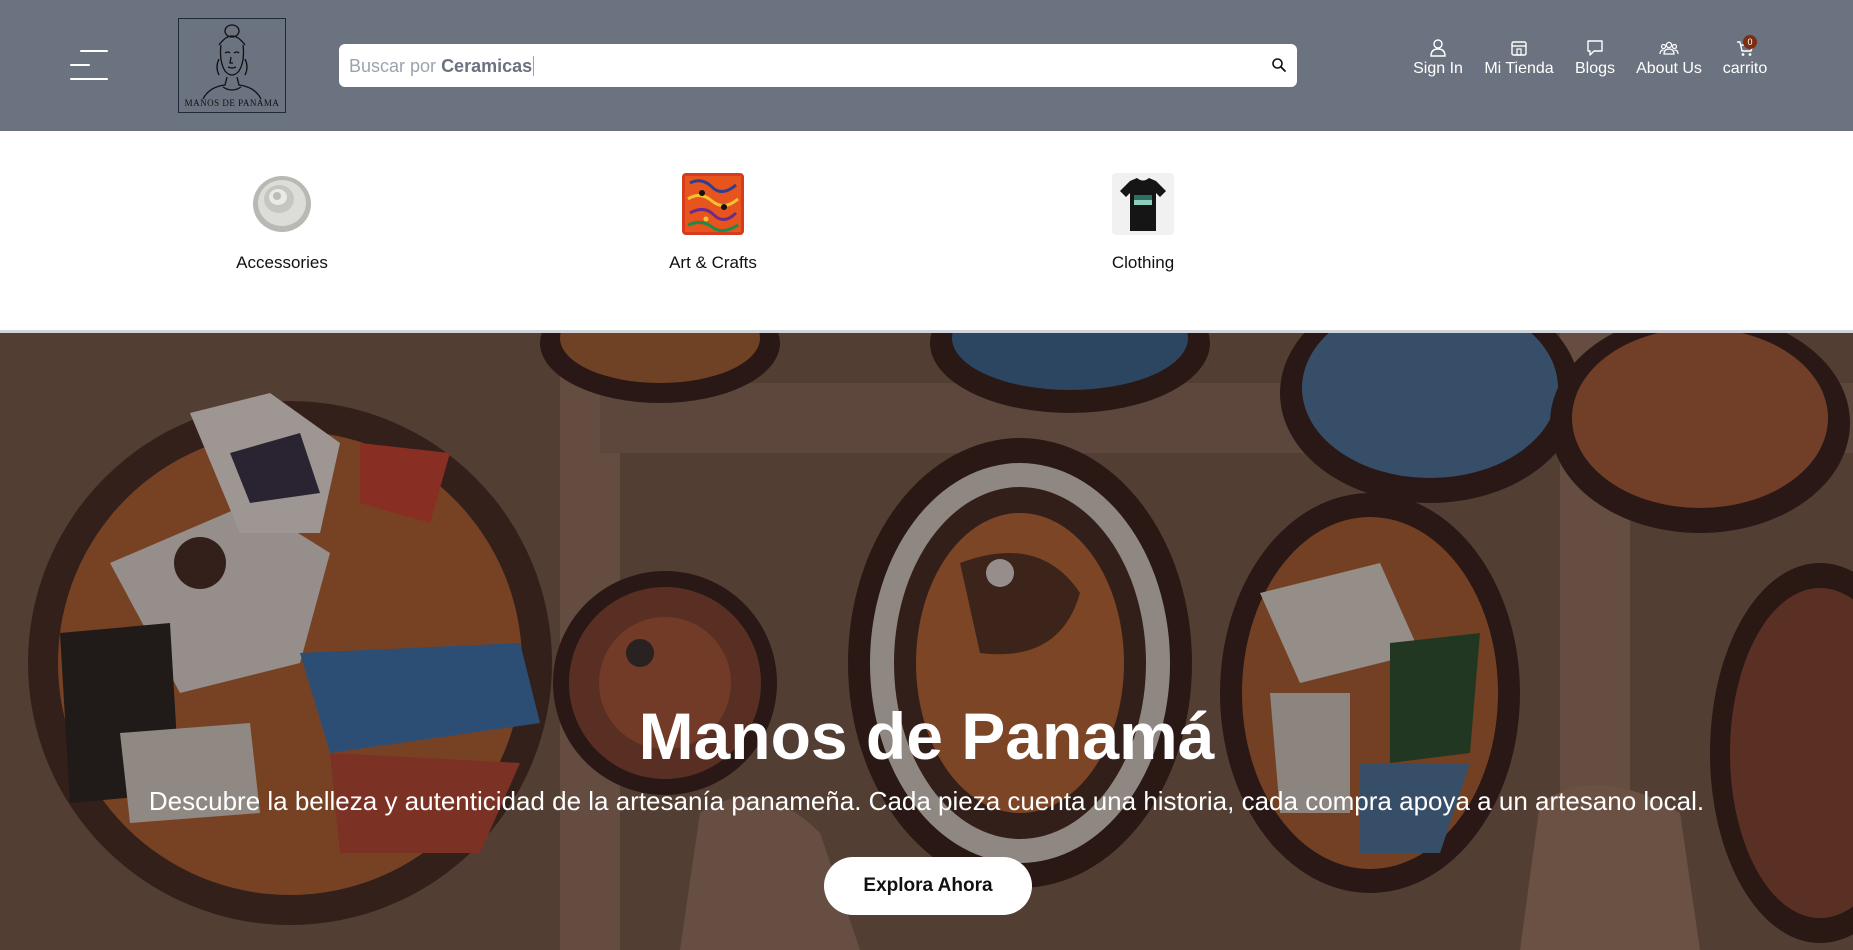 This screenshot has height=950, width=1853. I want to click on hamburger-menu-icon, so click(90, 66).